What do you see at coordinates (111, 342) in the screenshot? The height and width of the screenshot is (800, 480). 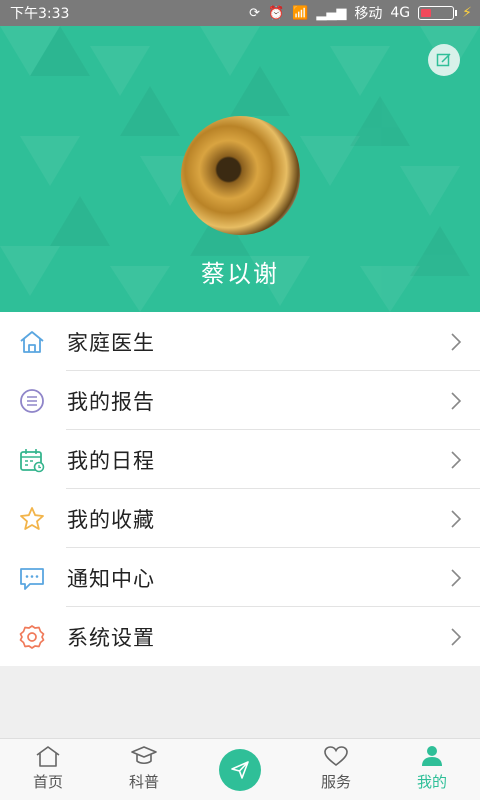 I see `menu-item-label: 家庭医生` at bounding box center [111, 342].